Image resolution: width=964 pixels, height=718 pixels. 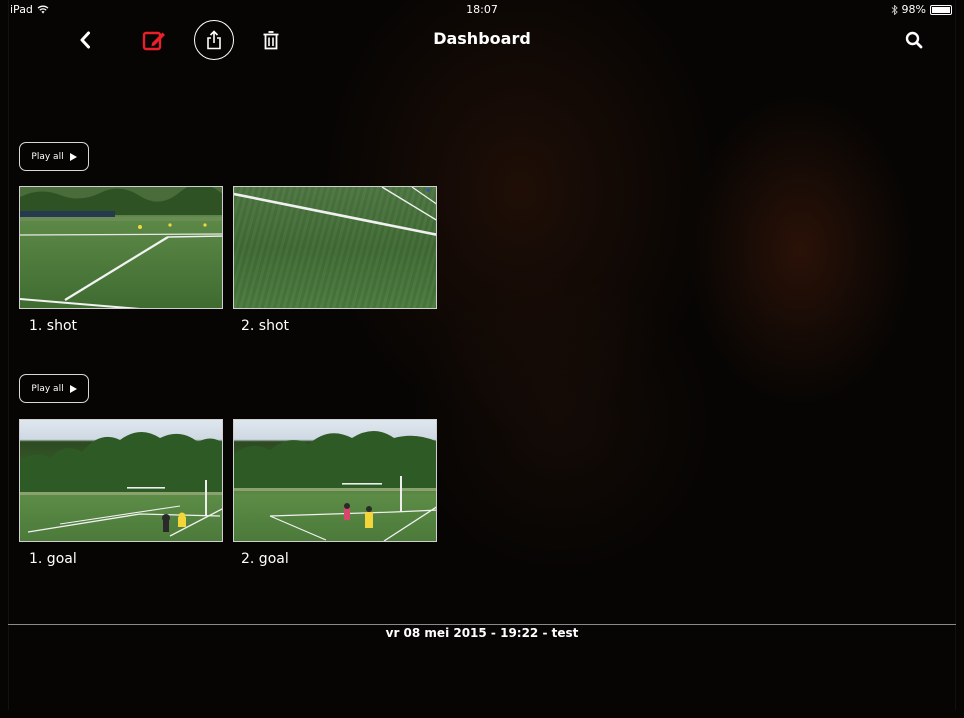 I want to click on bluetooth-icon, so click(x=894, y=9).